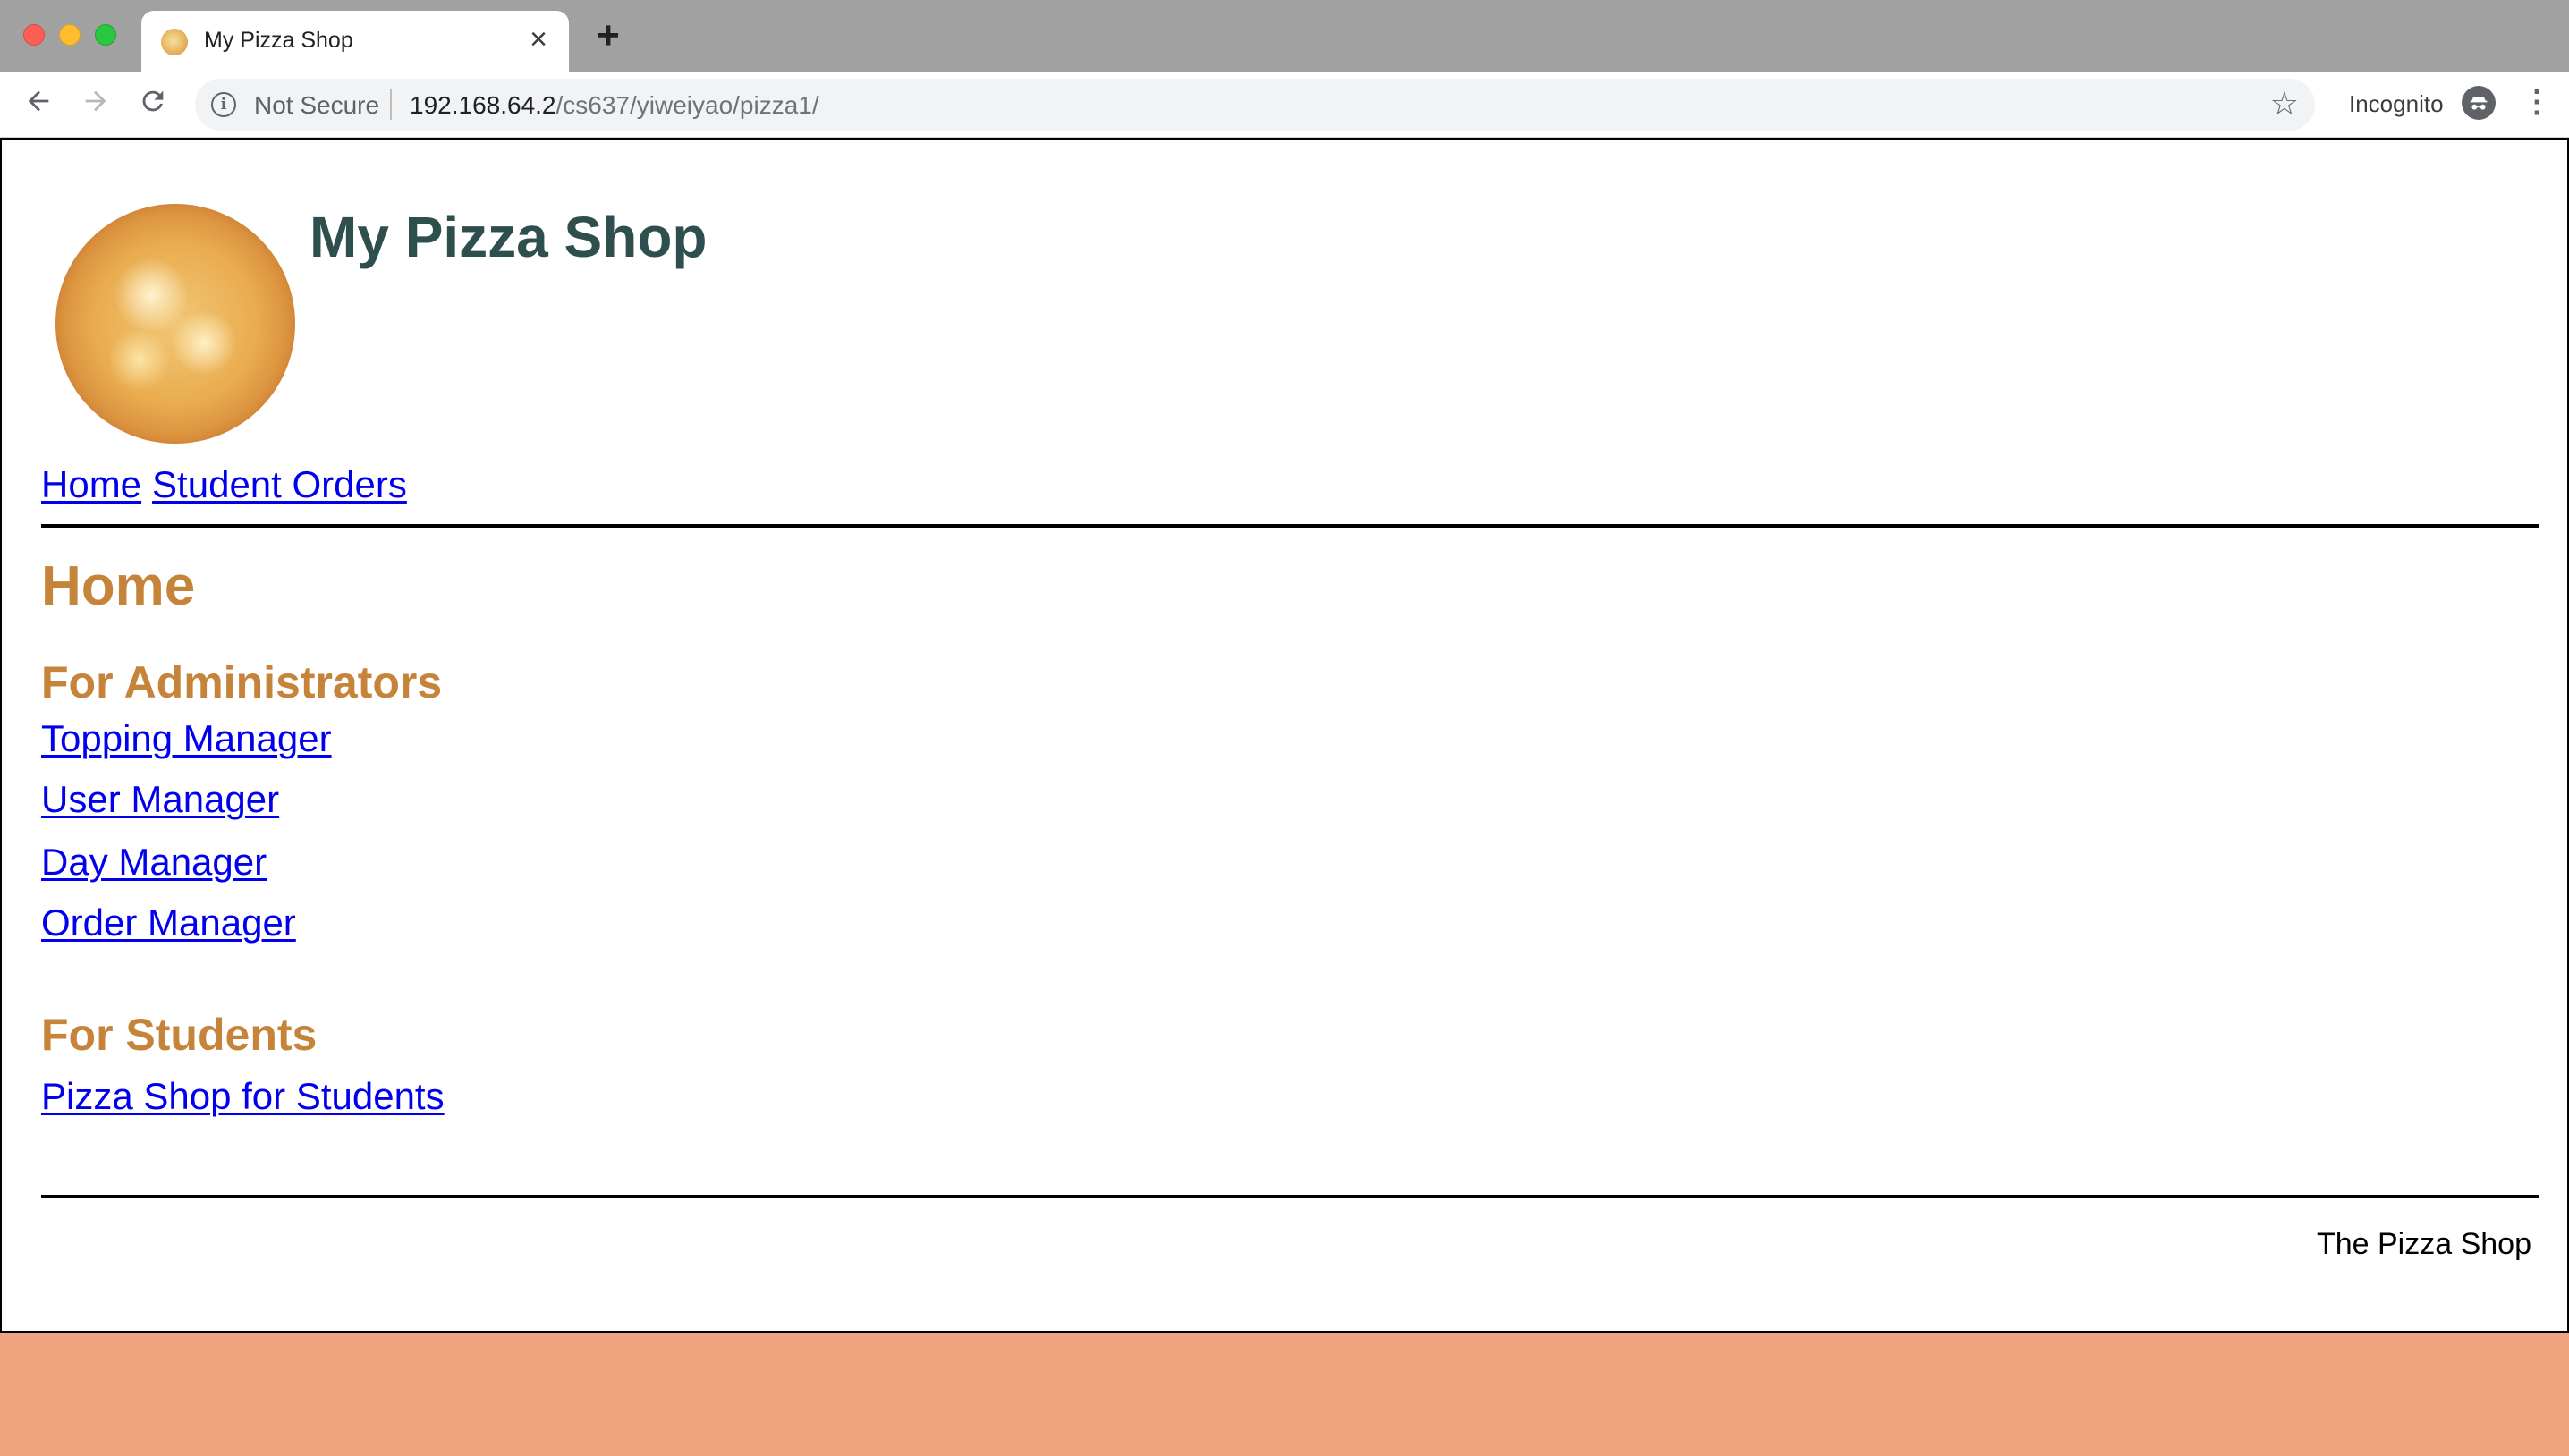 The height and width of the screenshot is (1456, 2569). I want to click on pizza-shop-for-students-link: Pizza Shop for Students, so click(243, 1096).